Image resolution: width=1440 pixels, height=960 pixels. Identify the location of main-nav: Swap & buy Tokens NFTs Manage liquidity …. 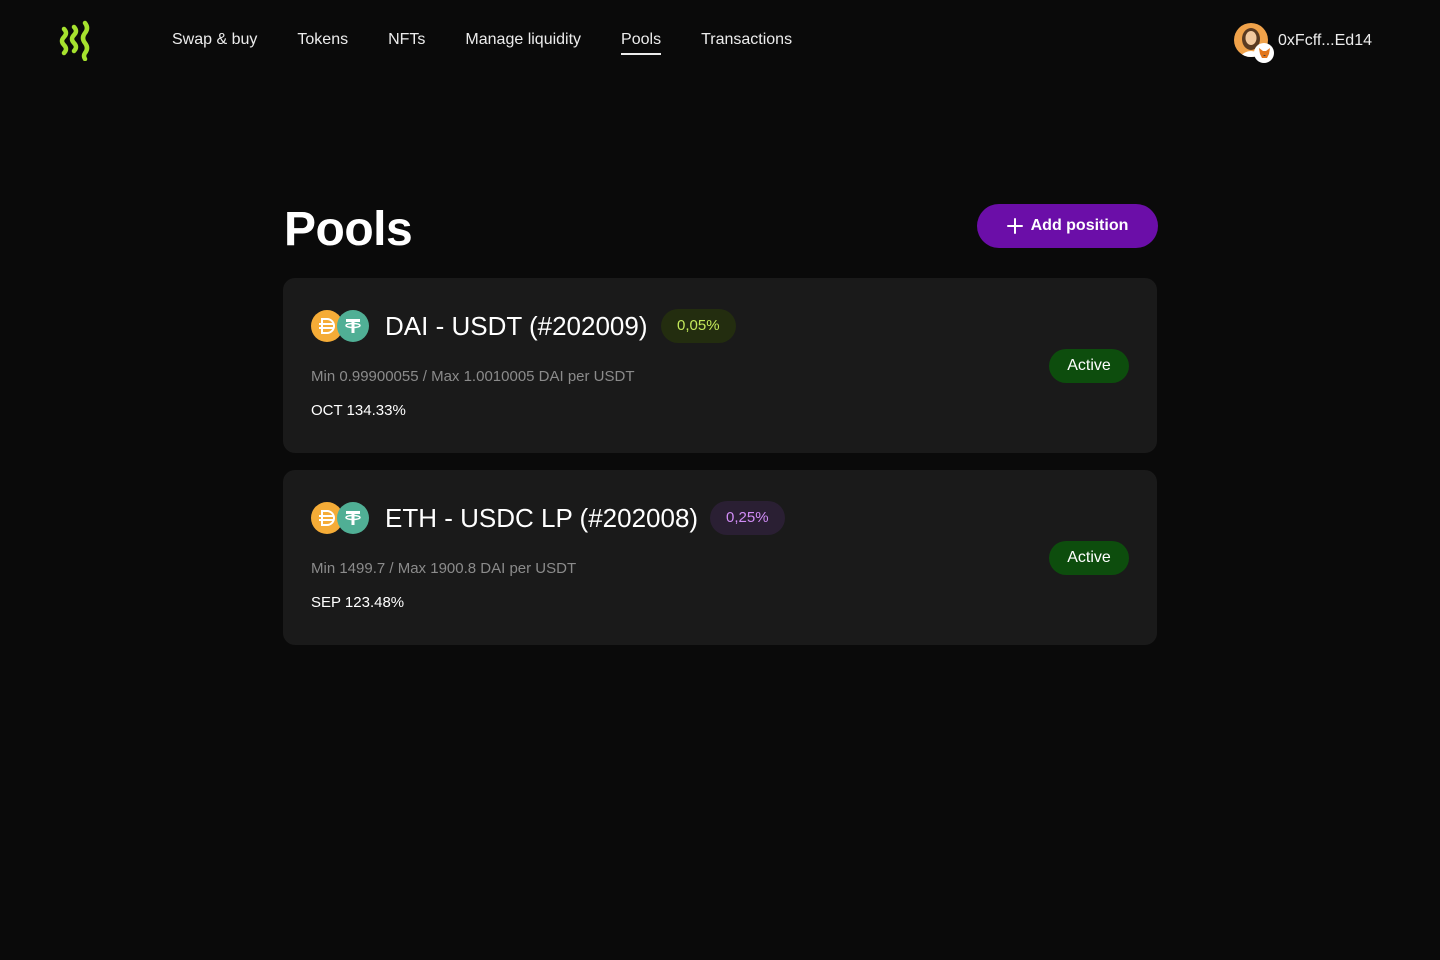
(482, 42).